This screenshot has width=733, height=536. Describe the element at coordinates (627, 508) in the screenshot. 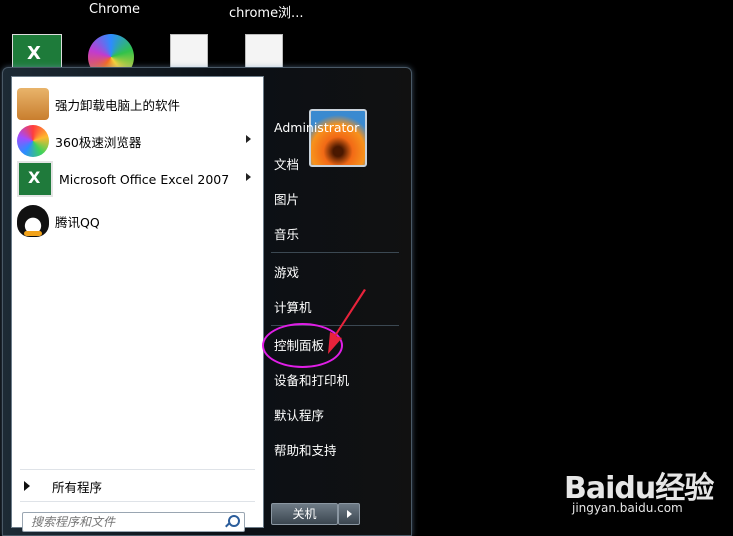

I see `watermark-url: jingyan.baidu.com` at that location.